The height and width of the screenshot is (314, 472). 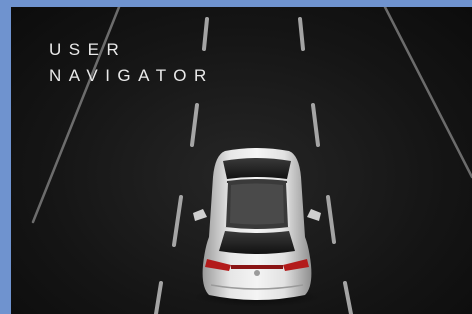 I want to click on title-line-1: USER, so click(x=88, y=49).